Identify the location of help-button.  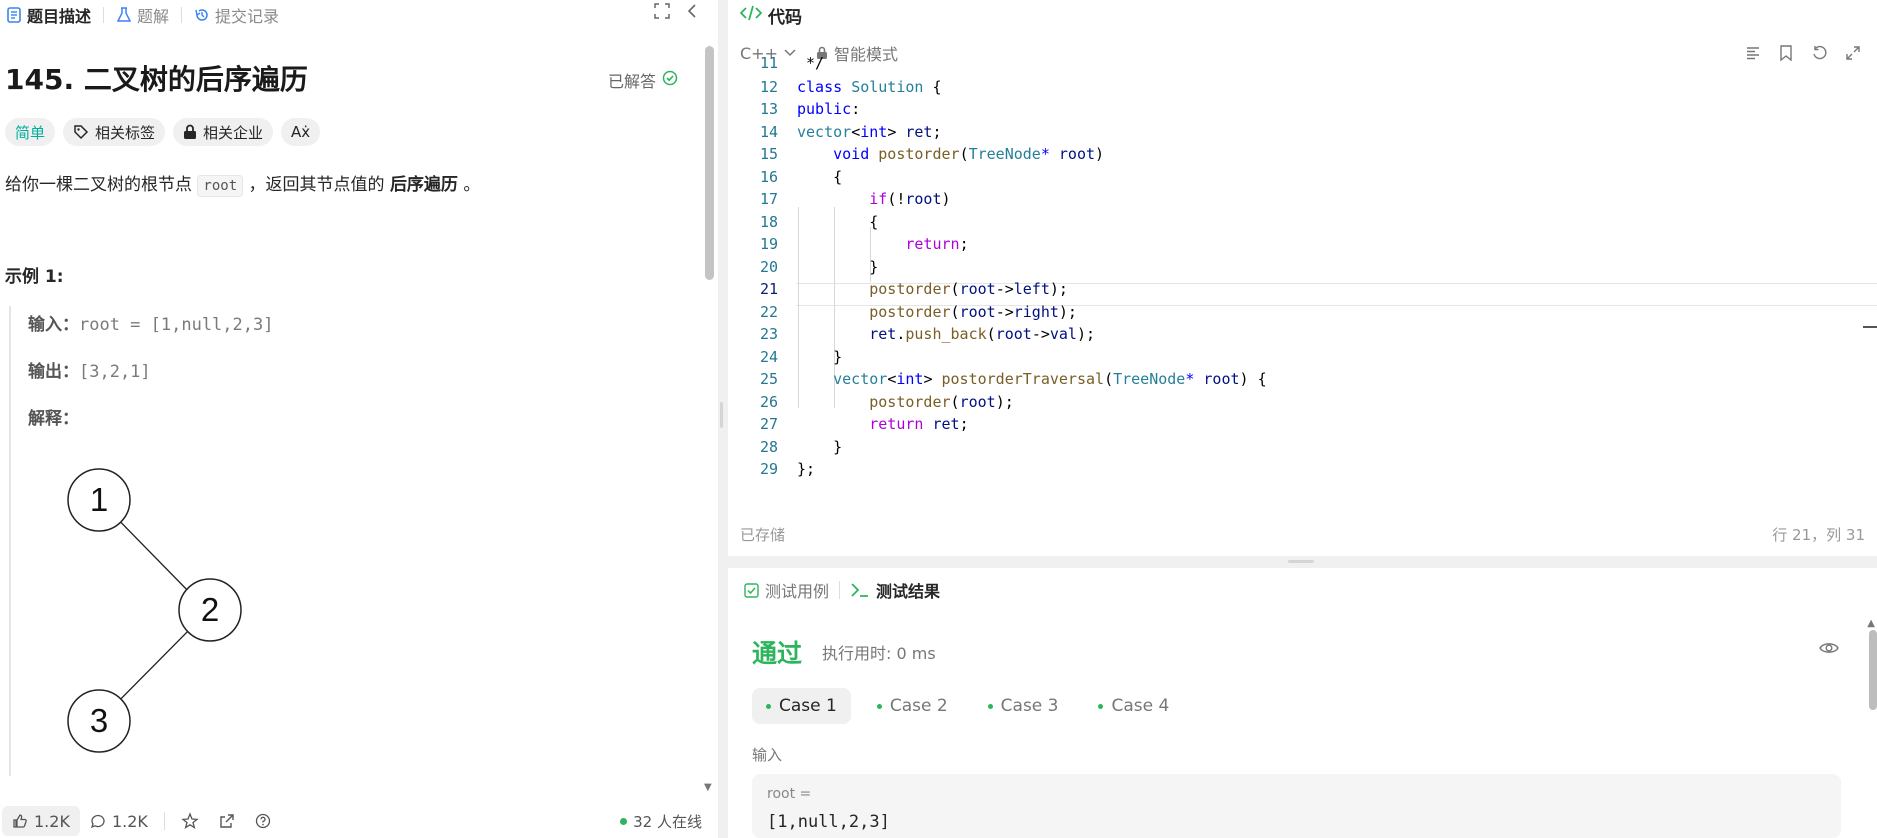
(263, 821).